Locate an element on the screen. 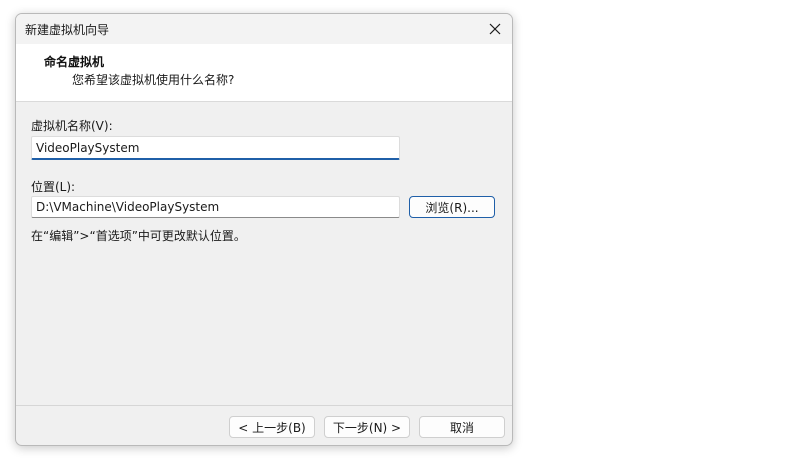 This screenshot has width=795, height=462. close-button is located at coordinates (495, 29).